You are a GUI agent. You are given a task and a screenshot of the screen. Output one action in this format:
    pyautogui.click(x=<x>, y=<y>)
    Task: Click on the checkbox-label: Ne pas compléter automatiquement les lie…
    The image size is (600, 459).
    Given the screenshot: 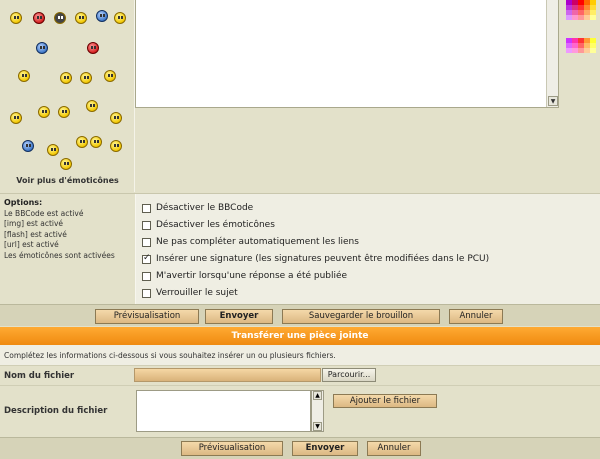 What is the action you would take?
    pyautogui.click(x=257, y=242)
    